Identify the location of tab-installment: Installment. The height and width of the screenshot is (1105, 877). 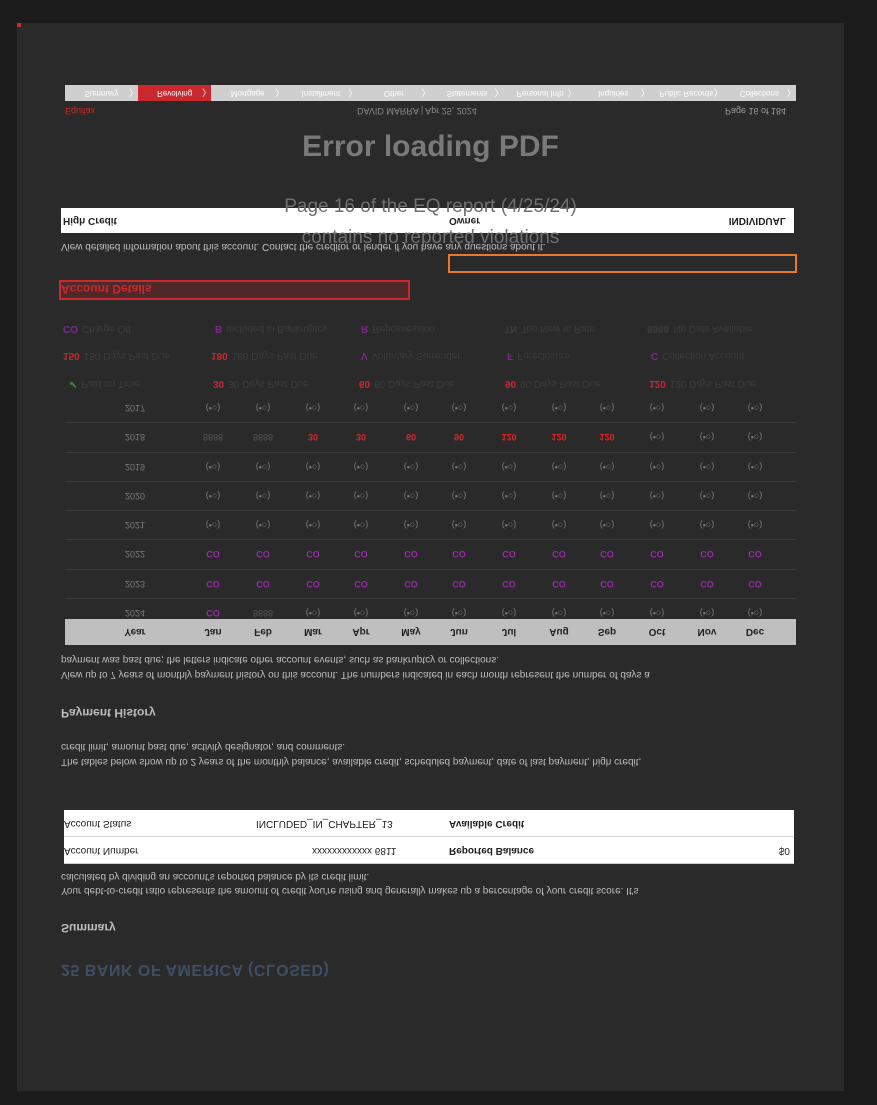
(320, 93).